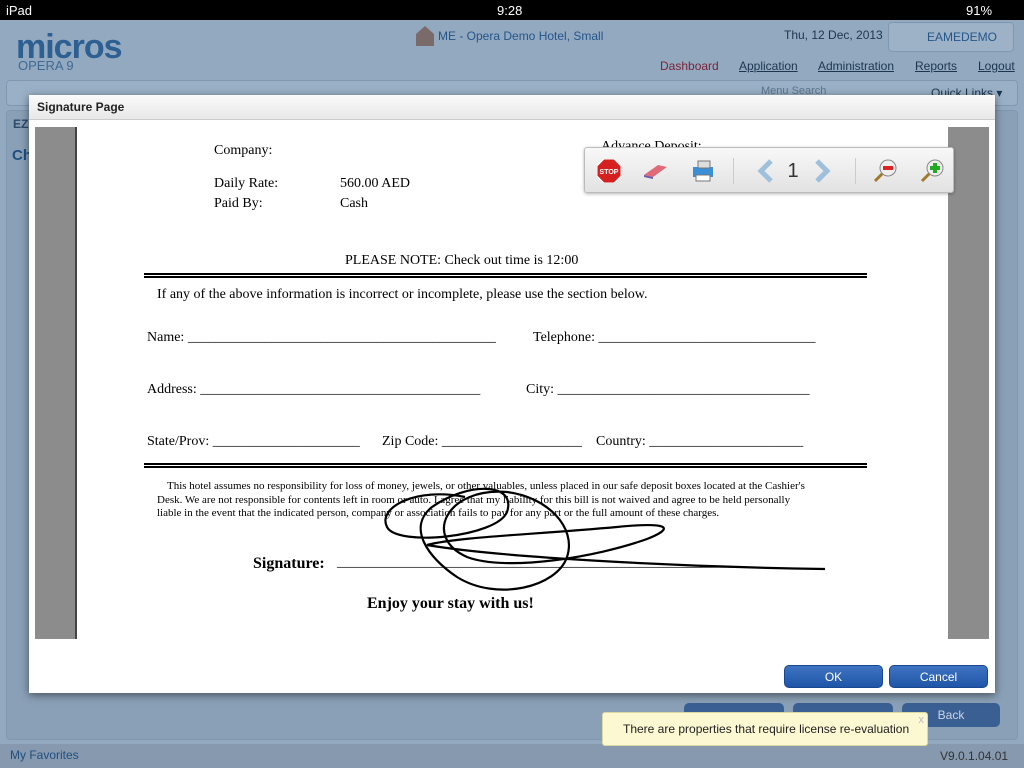 The width and height of the screenshot is (1024, 768). I want to click on user-name: EAMEDEMO, so click(962, 37).